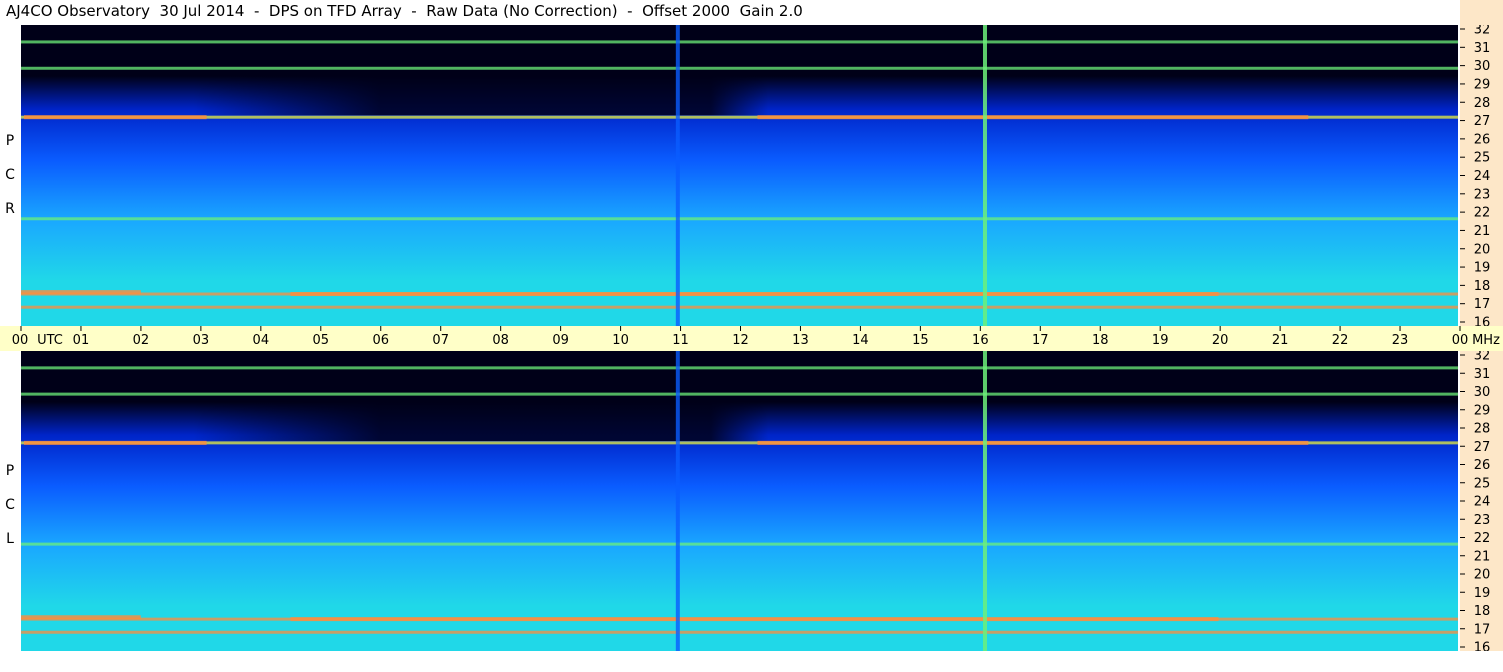 This screenshot has width=1503, height=672. I want to click on time-tick-label: 10, so click(620, 340).